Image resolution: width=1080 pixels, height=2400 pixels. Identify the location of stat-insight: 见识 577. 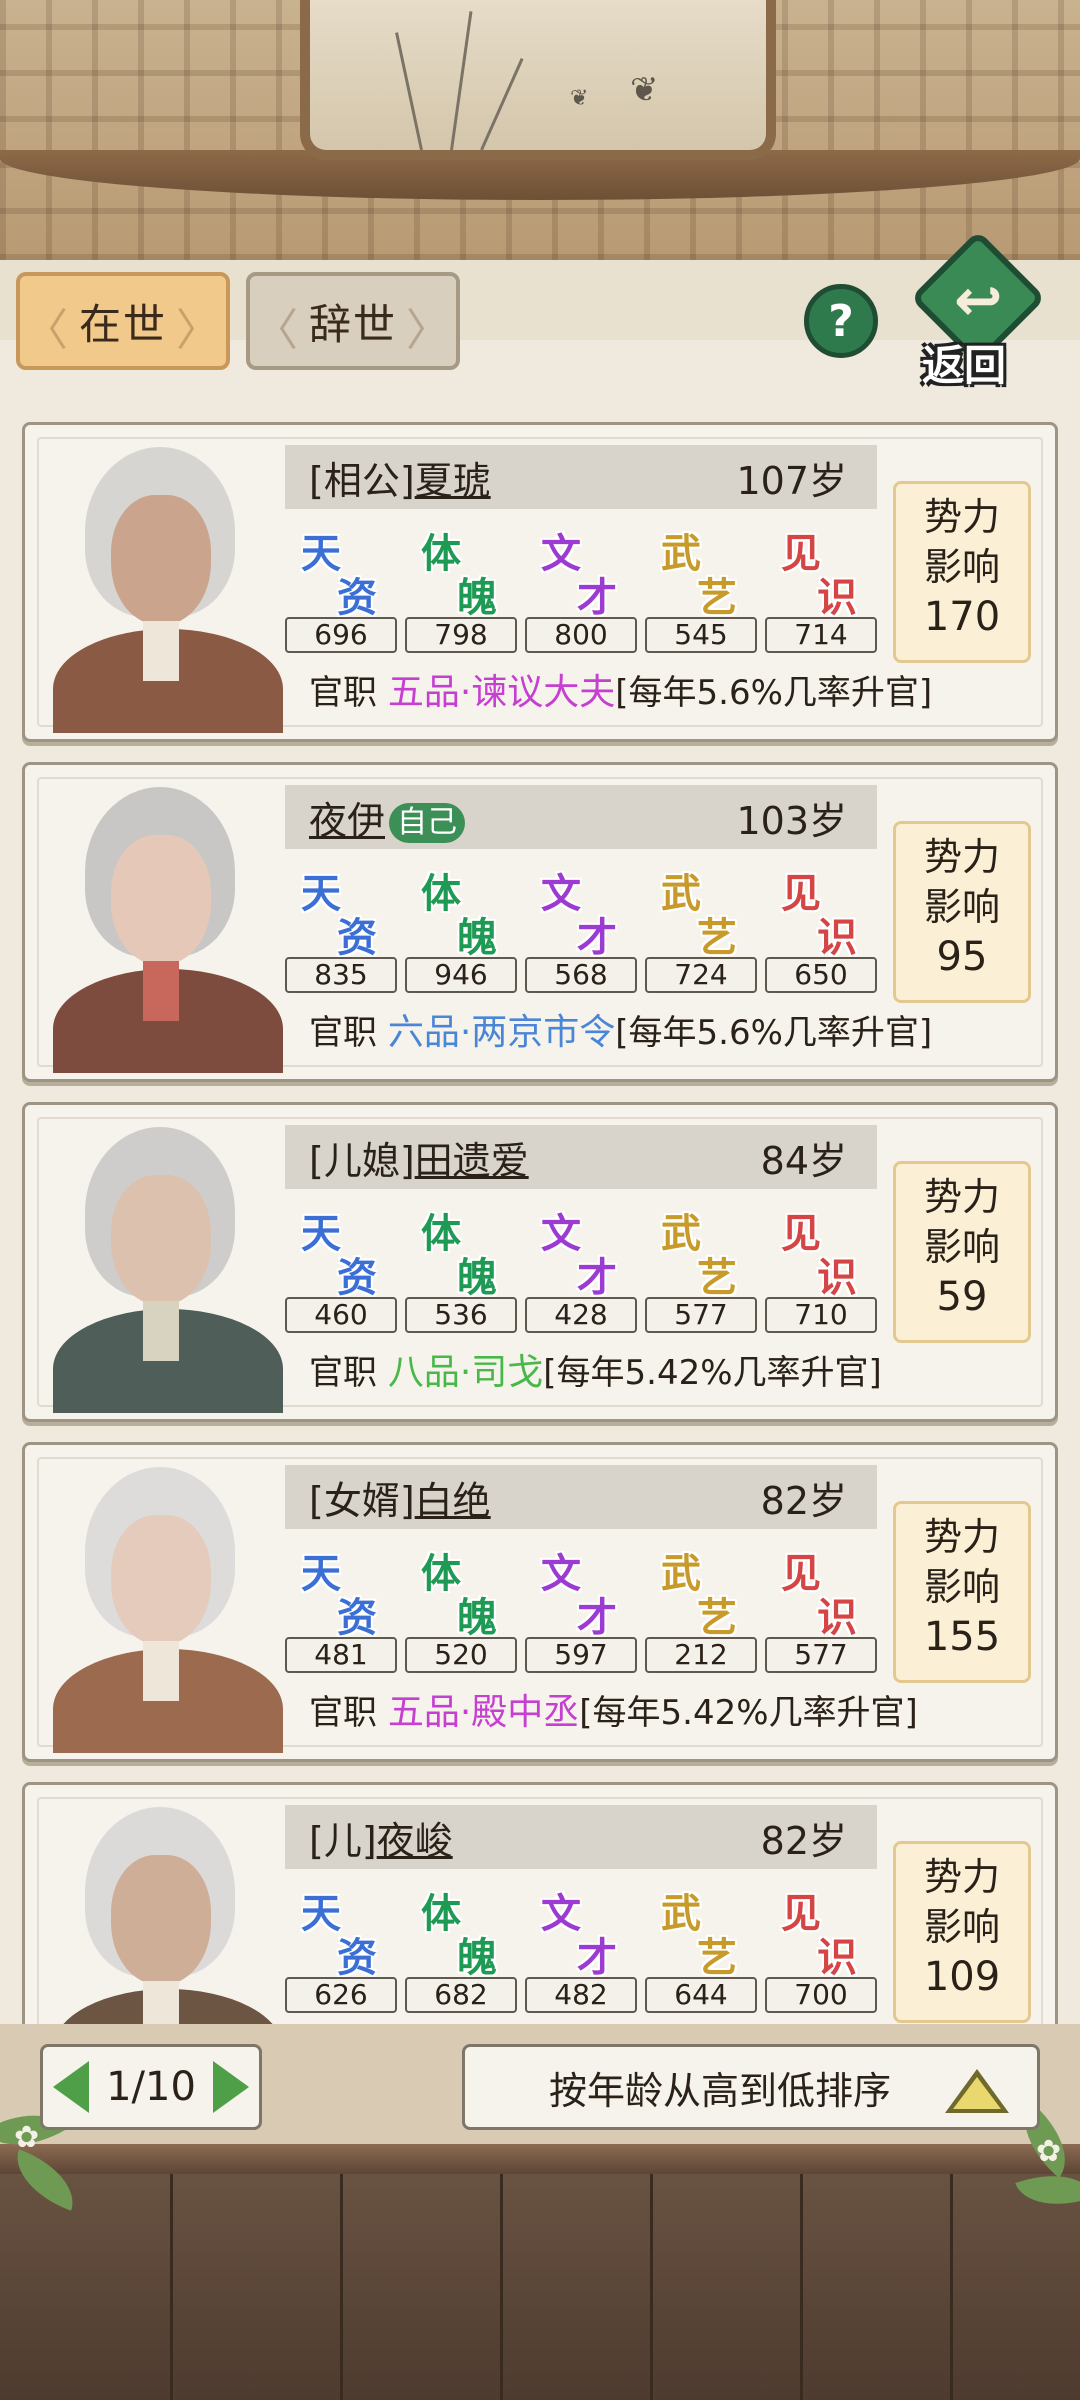
(821, 1605).